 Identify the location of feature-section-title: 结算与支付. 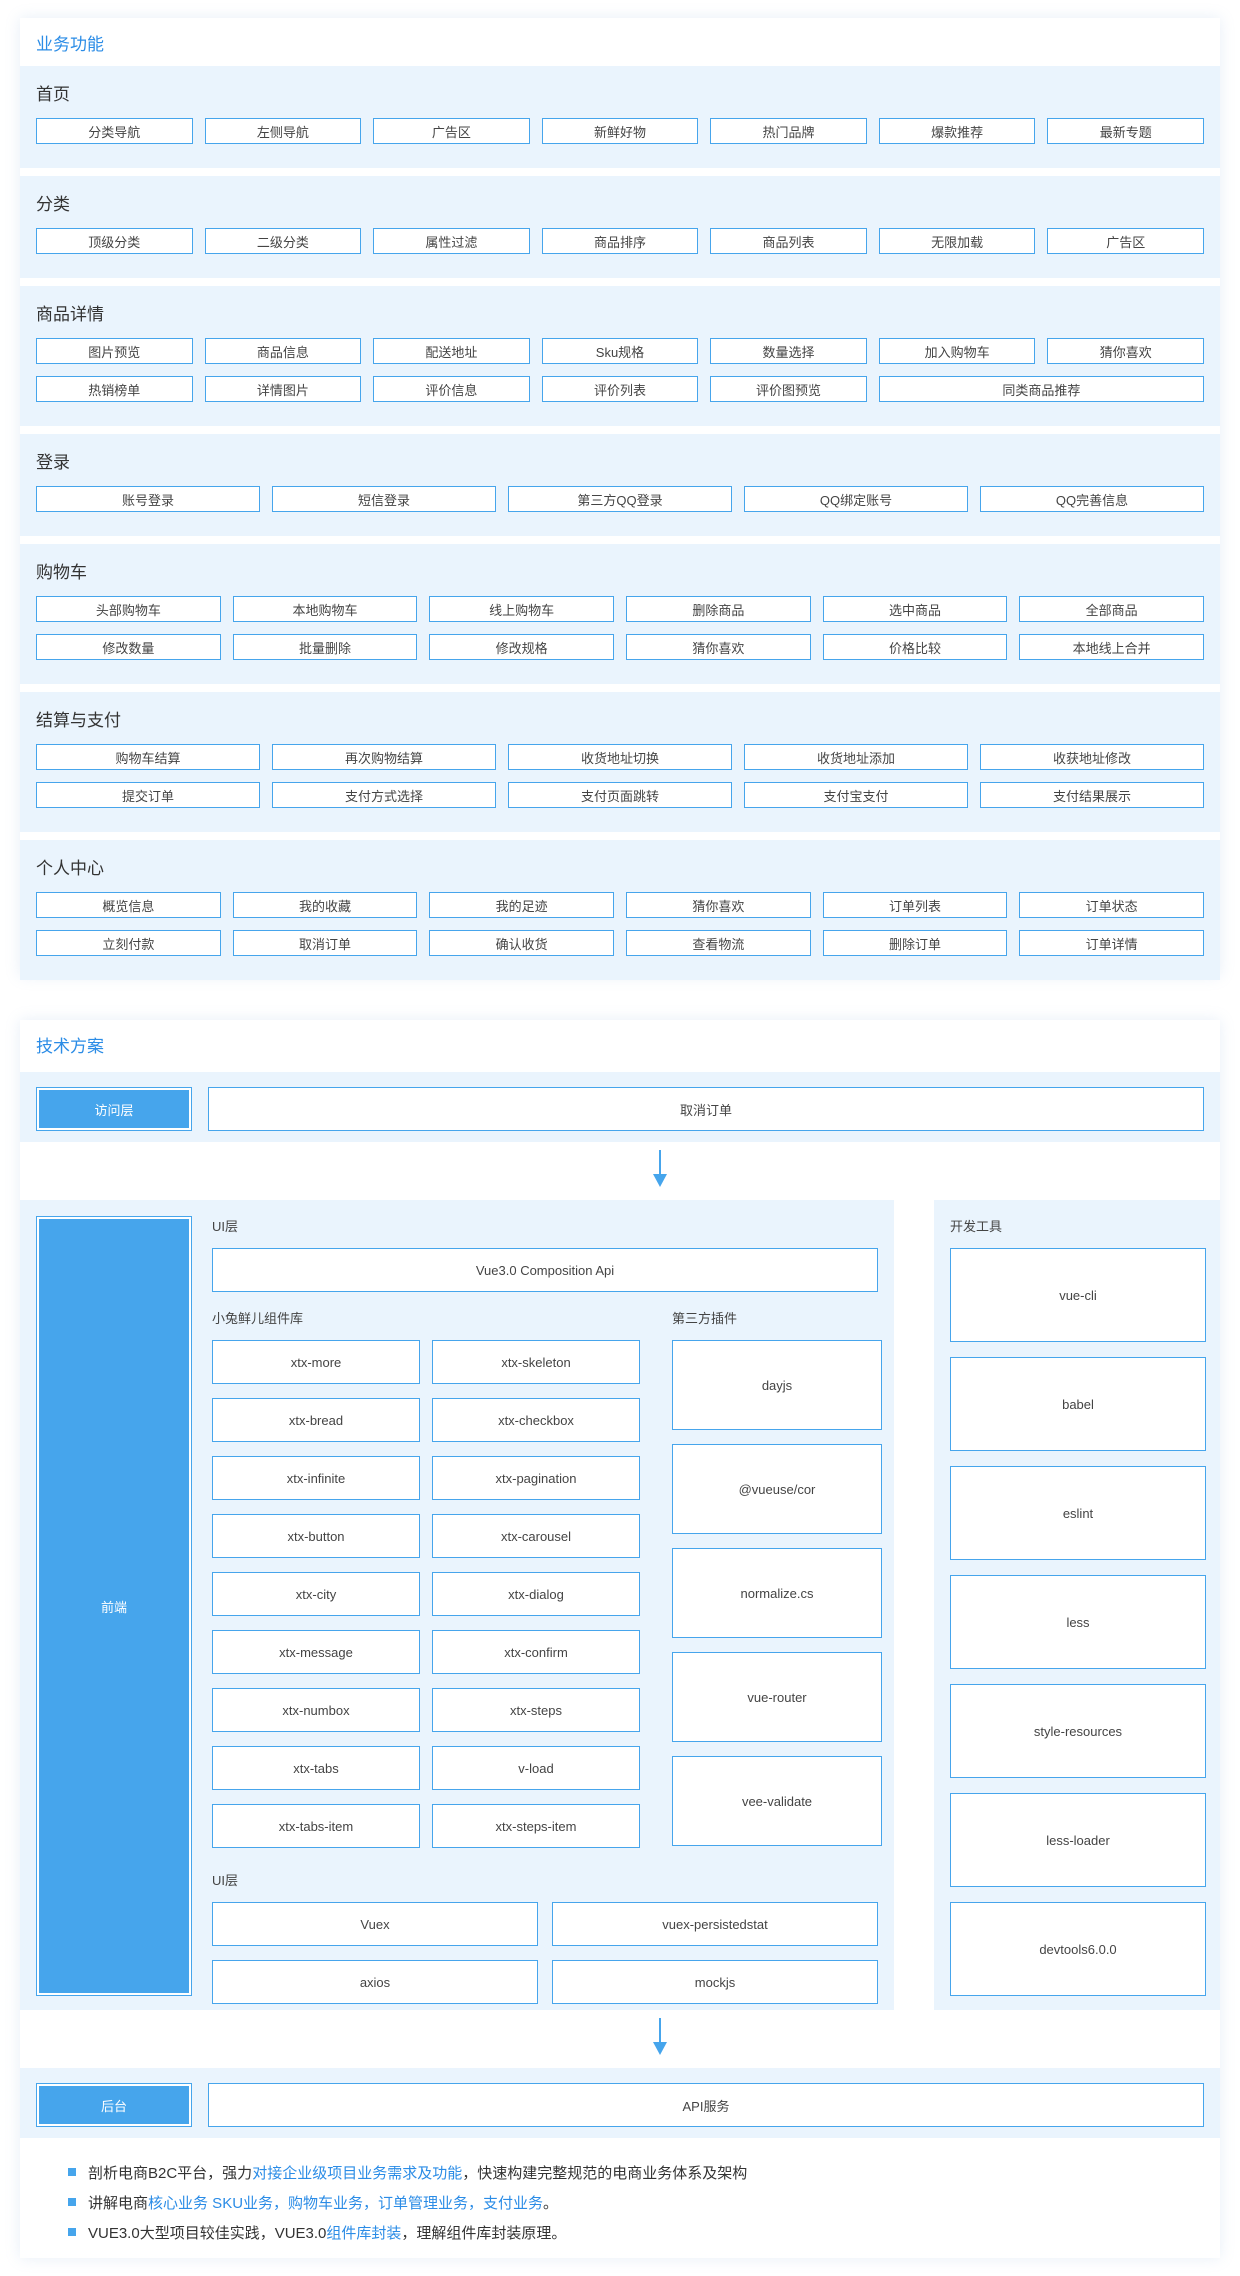
(78, 720).